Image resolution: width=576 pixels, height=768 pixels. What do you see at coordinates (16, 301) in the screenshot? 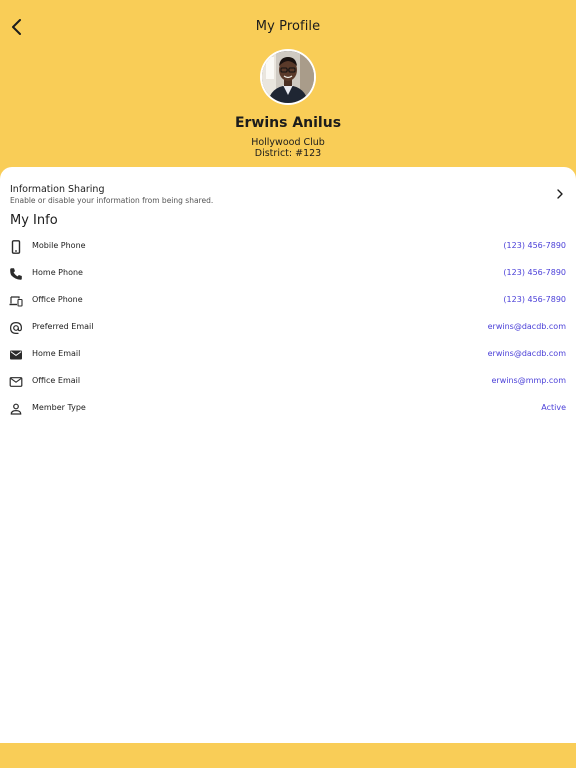
I see `devices-icon` at bounding box center [16, 301].